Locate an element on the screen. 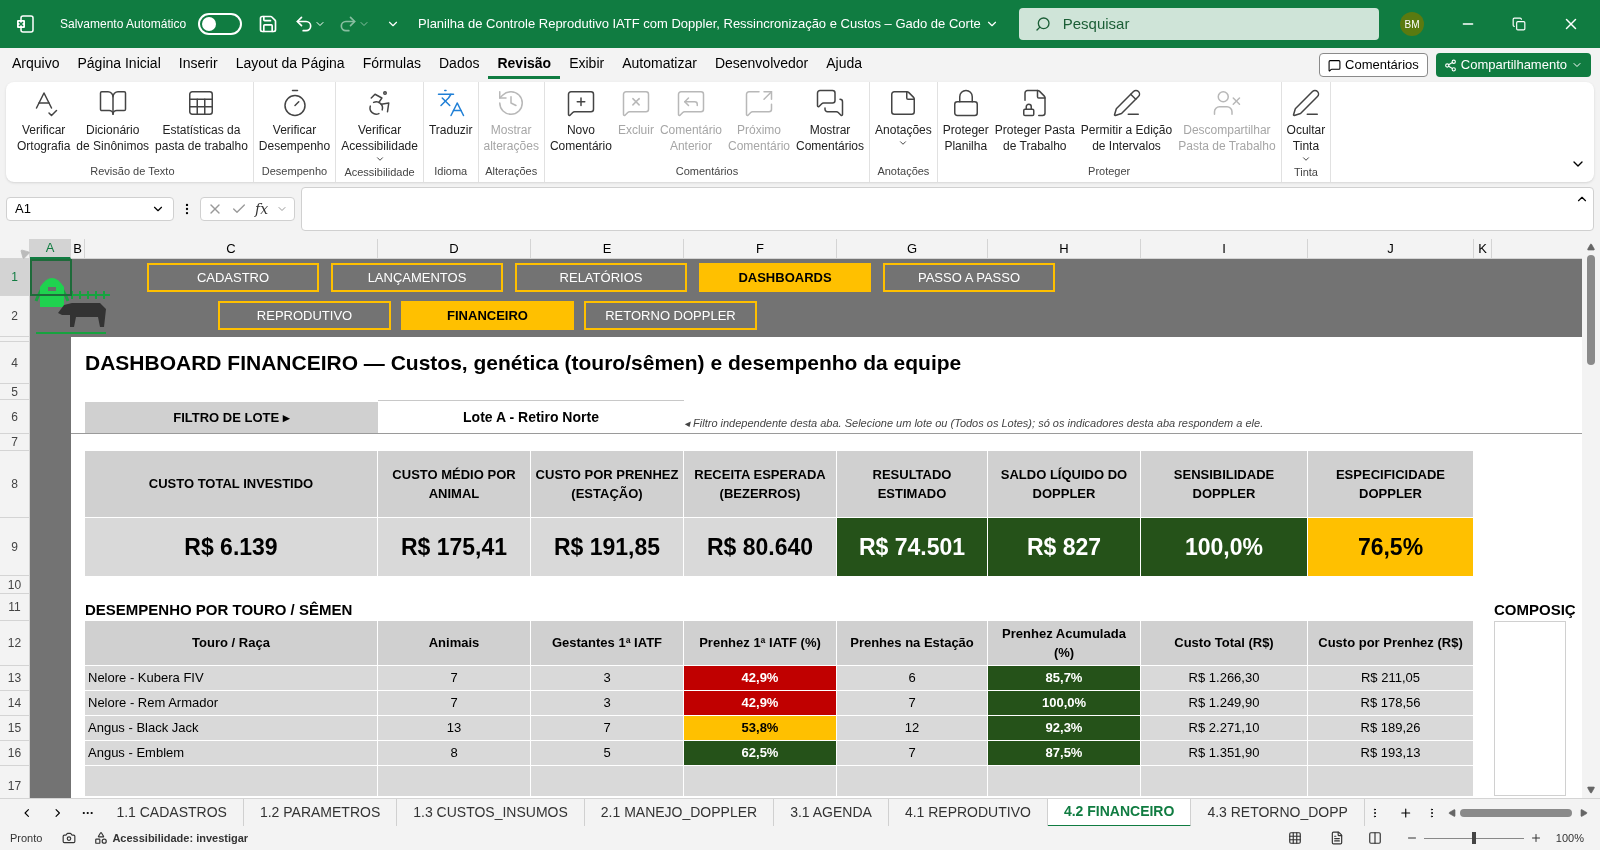 The height and width of the screenshot is (850, 1600). camera-icon is located at coordinates (69, 838).